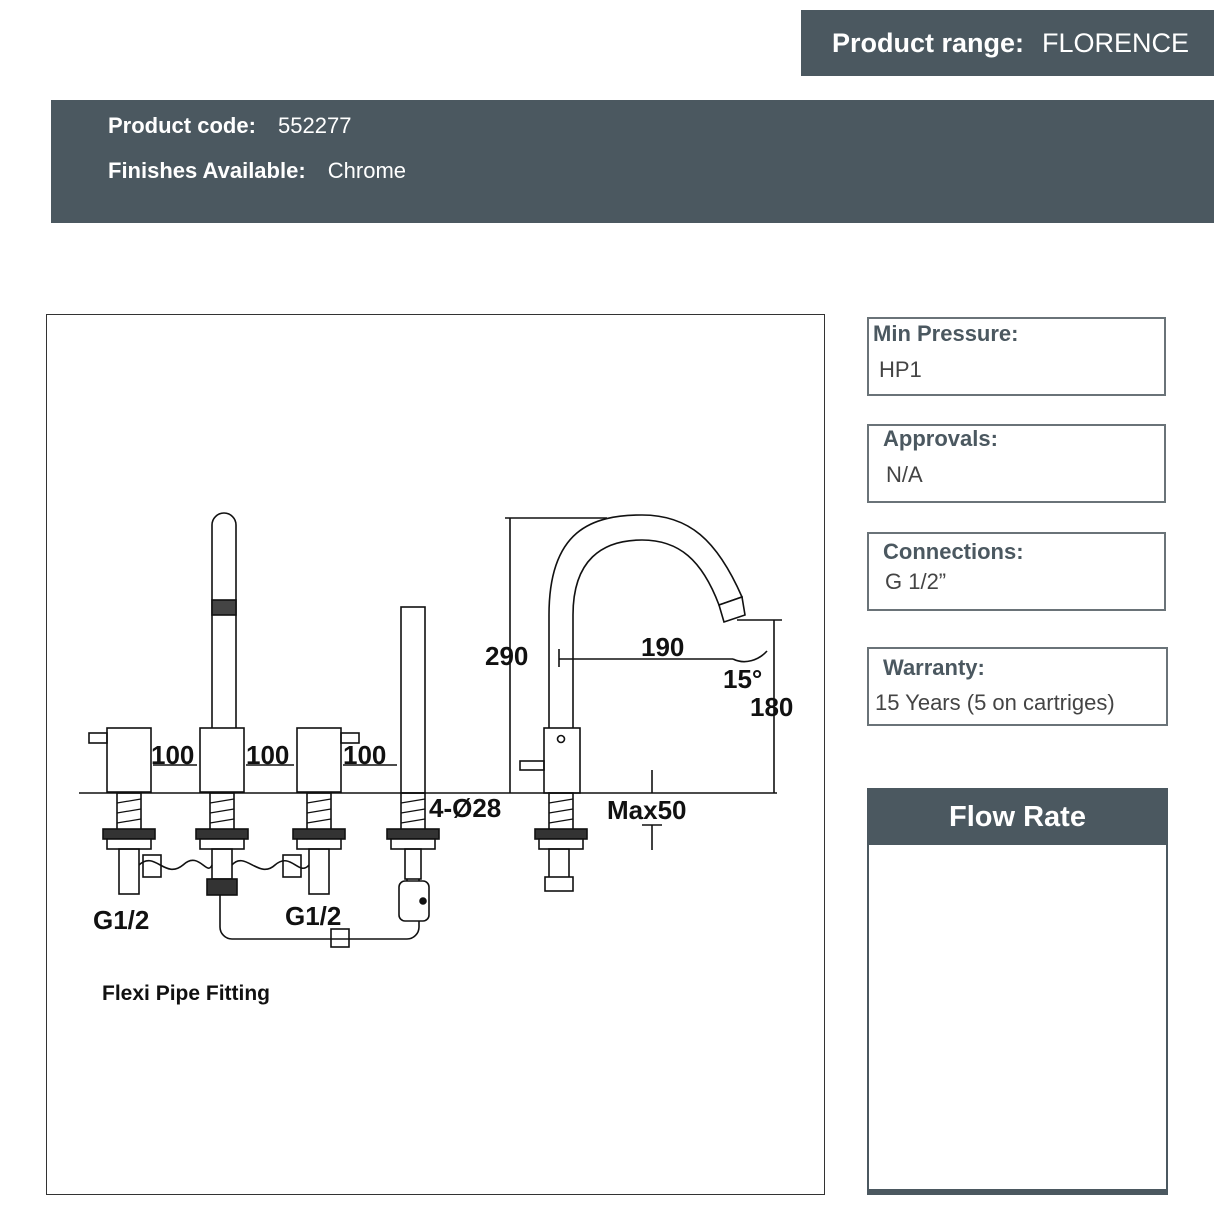 The width and height of the screenshot is (1214, 1214). Describe the element at coordinates (559, 864) in the screenshot. I see `spout-lower-body` at that location.